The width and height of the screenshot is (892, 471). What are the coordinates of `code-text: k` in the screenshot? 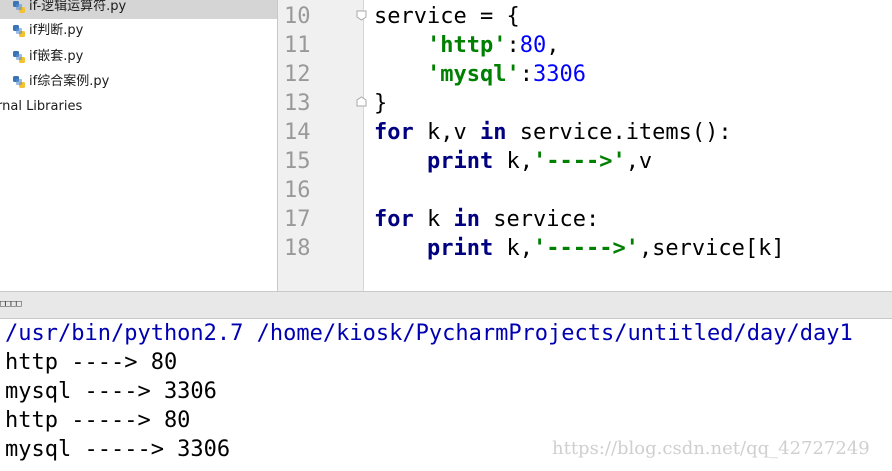 It's located at (433, 219).